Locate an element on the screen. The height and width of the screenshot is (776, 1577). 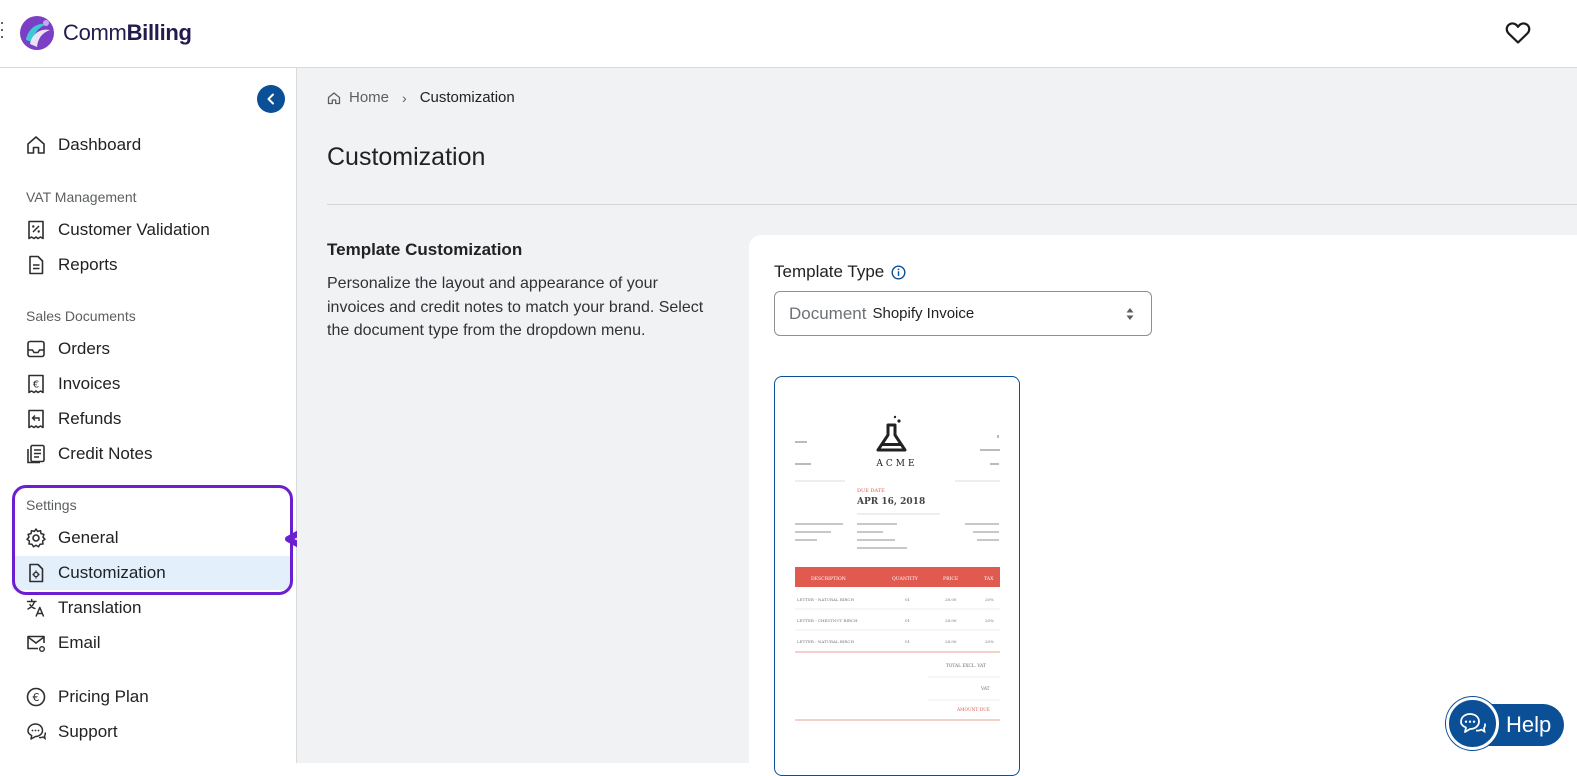
sidebar-item-label: Customer Validation is located at coordinates (134, 229).